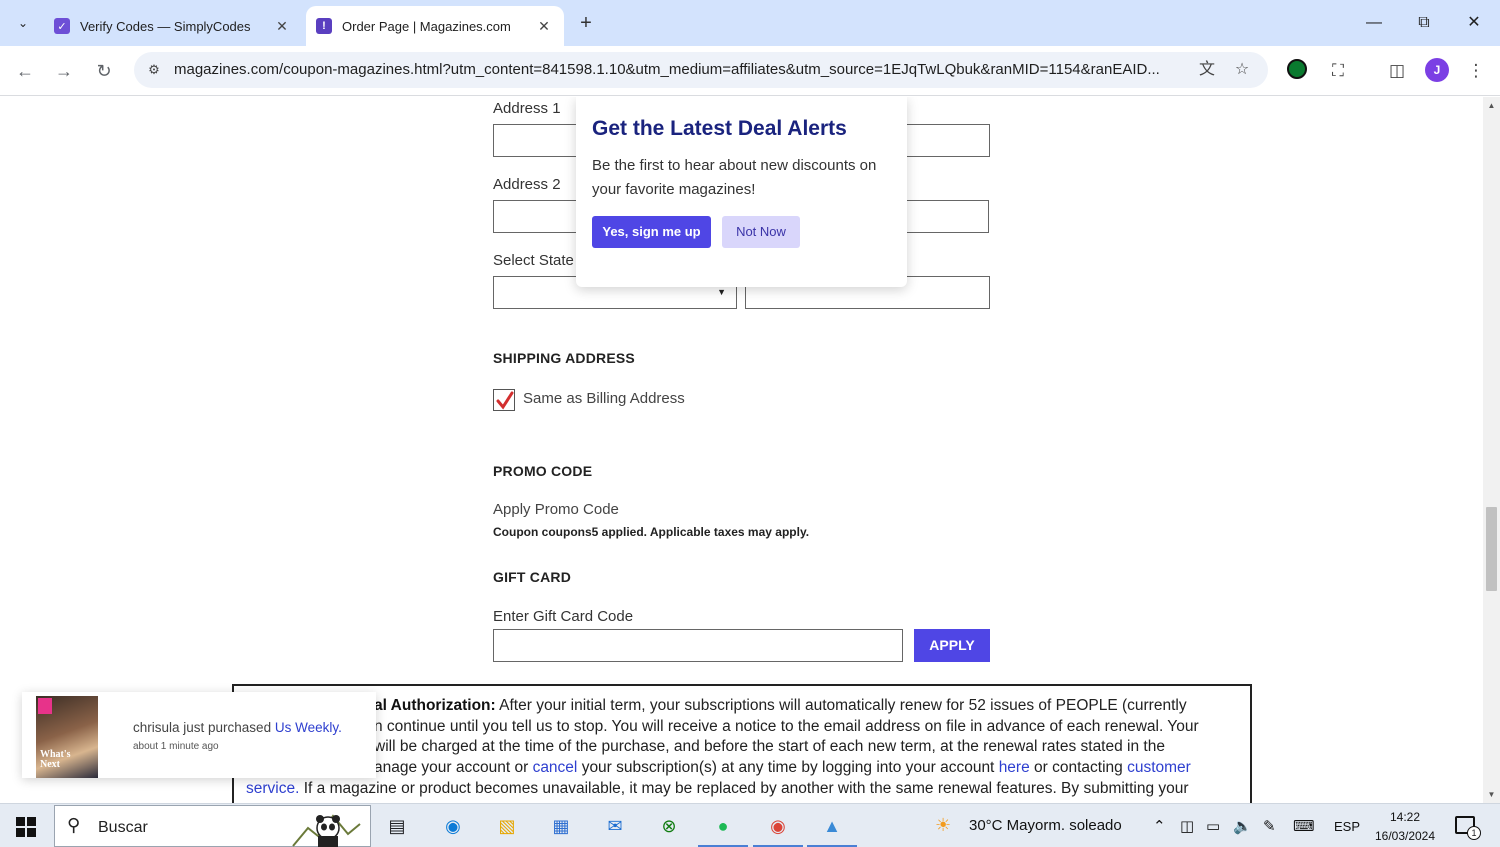 The width and height of the screenshot is (1500, 847). What do you see at coordinates (564, 358) in the screenshot?
I see `shipping-heading: SHIPPING ADDRESS` at bounding box center [564, 358].